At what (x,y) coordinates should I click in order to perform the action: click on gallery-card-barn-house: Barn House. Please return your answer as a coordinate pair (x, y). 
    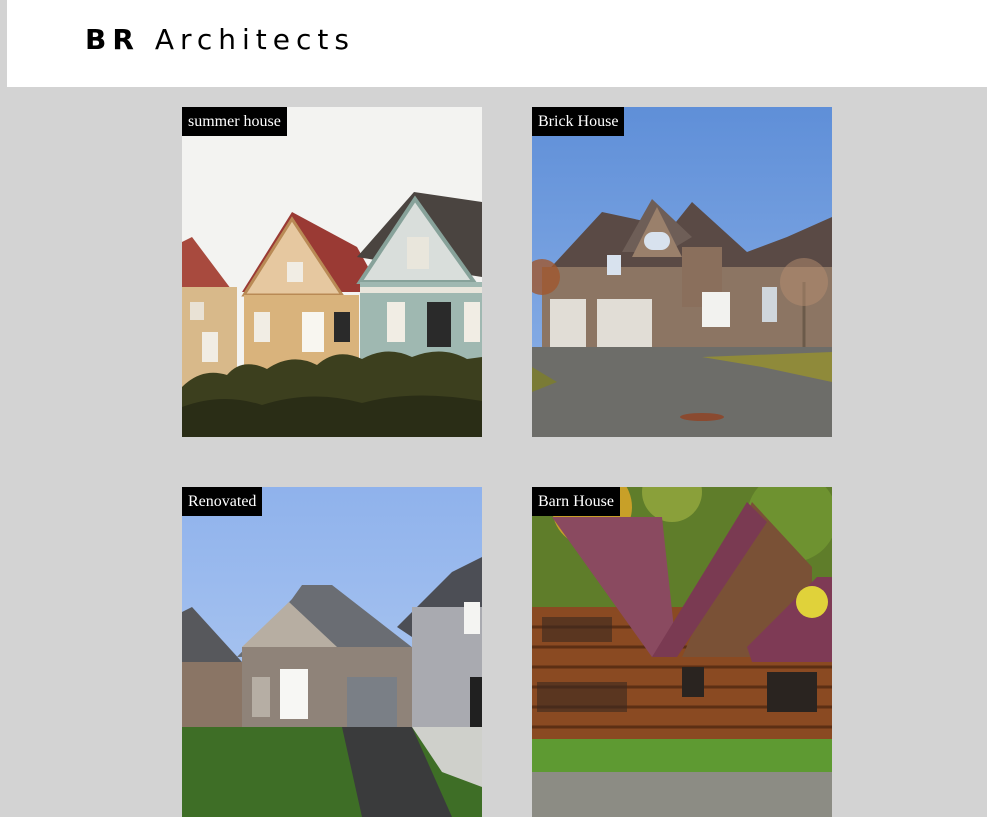
    Looking at the image, I should click on (682, 652).